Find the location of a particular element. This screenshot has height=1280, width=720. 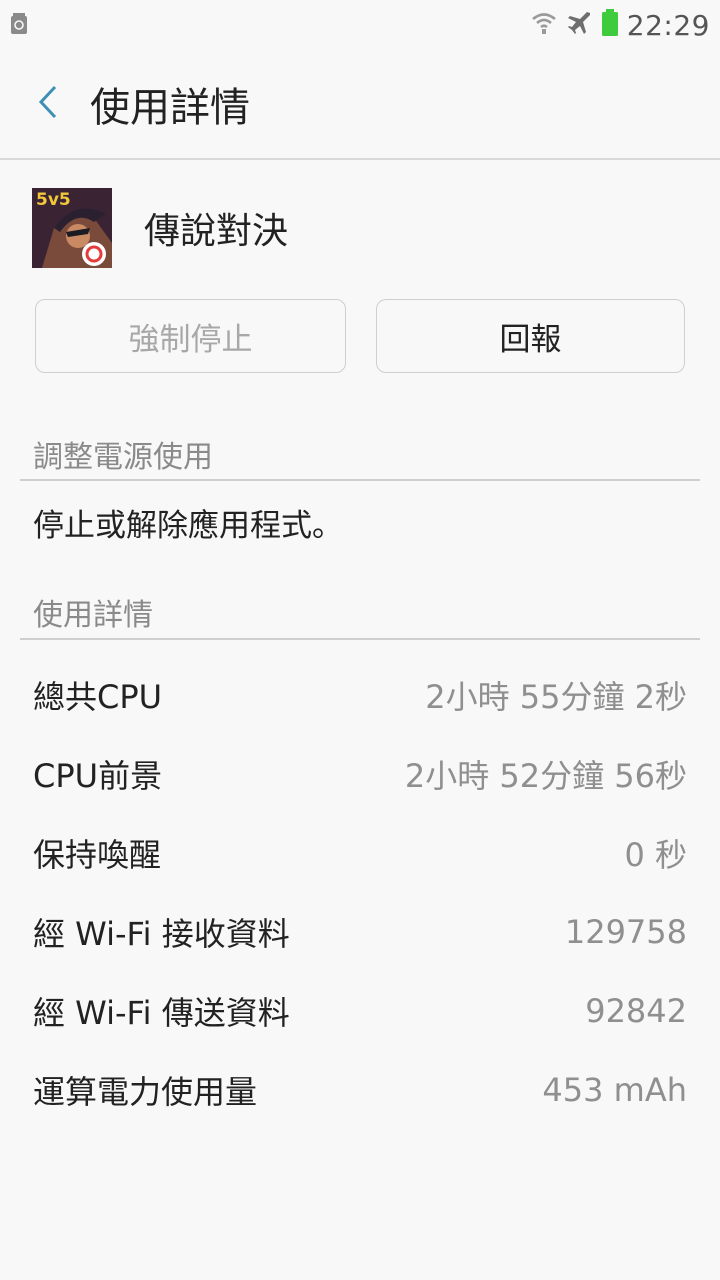

status-bar-right: 22:29 is located at coordinates (620, 25).